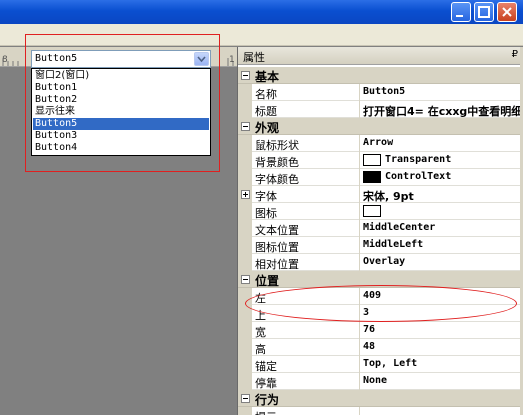  What do you see at coordinates (277, 264) in the screenshot?
I see `property-name: 相对位置` at bounding box center [277, 264].